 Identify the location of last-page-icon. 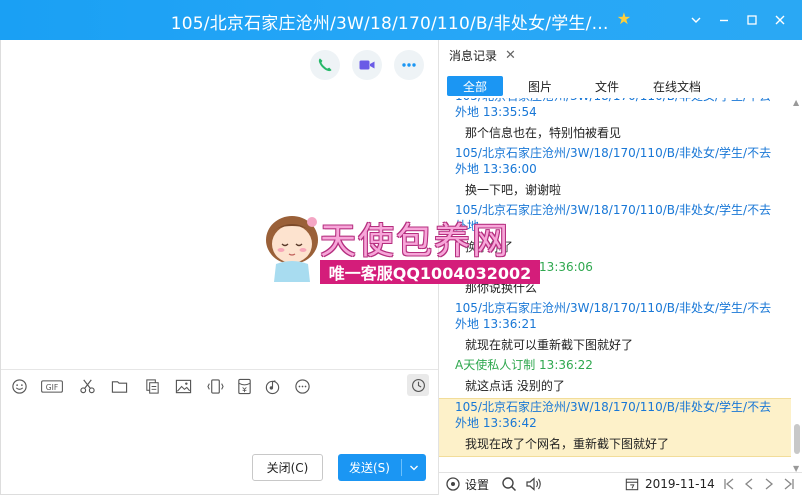
(789, 484).